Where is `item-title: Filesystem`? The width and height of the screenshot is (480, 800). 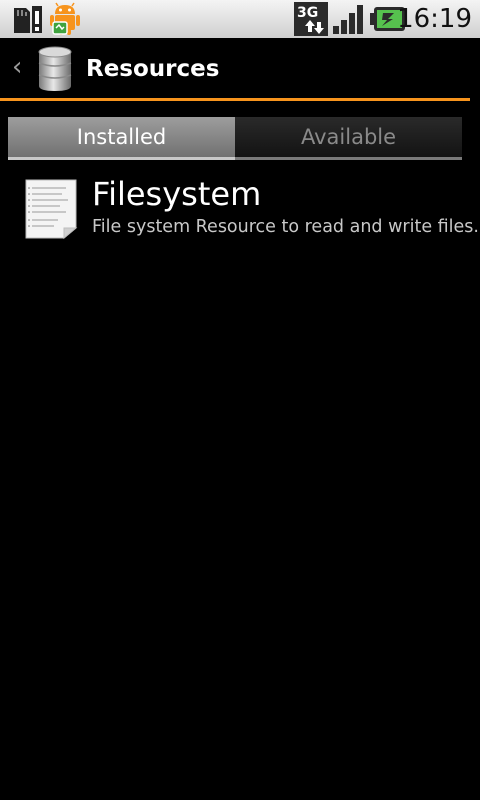 item-title: Filesystem is located at coordinates (177, 194).